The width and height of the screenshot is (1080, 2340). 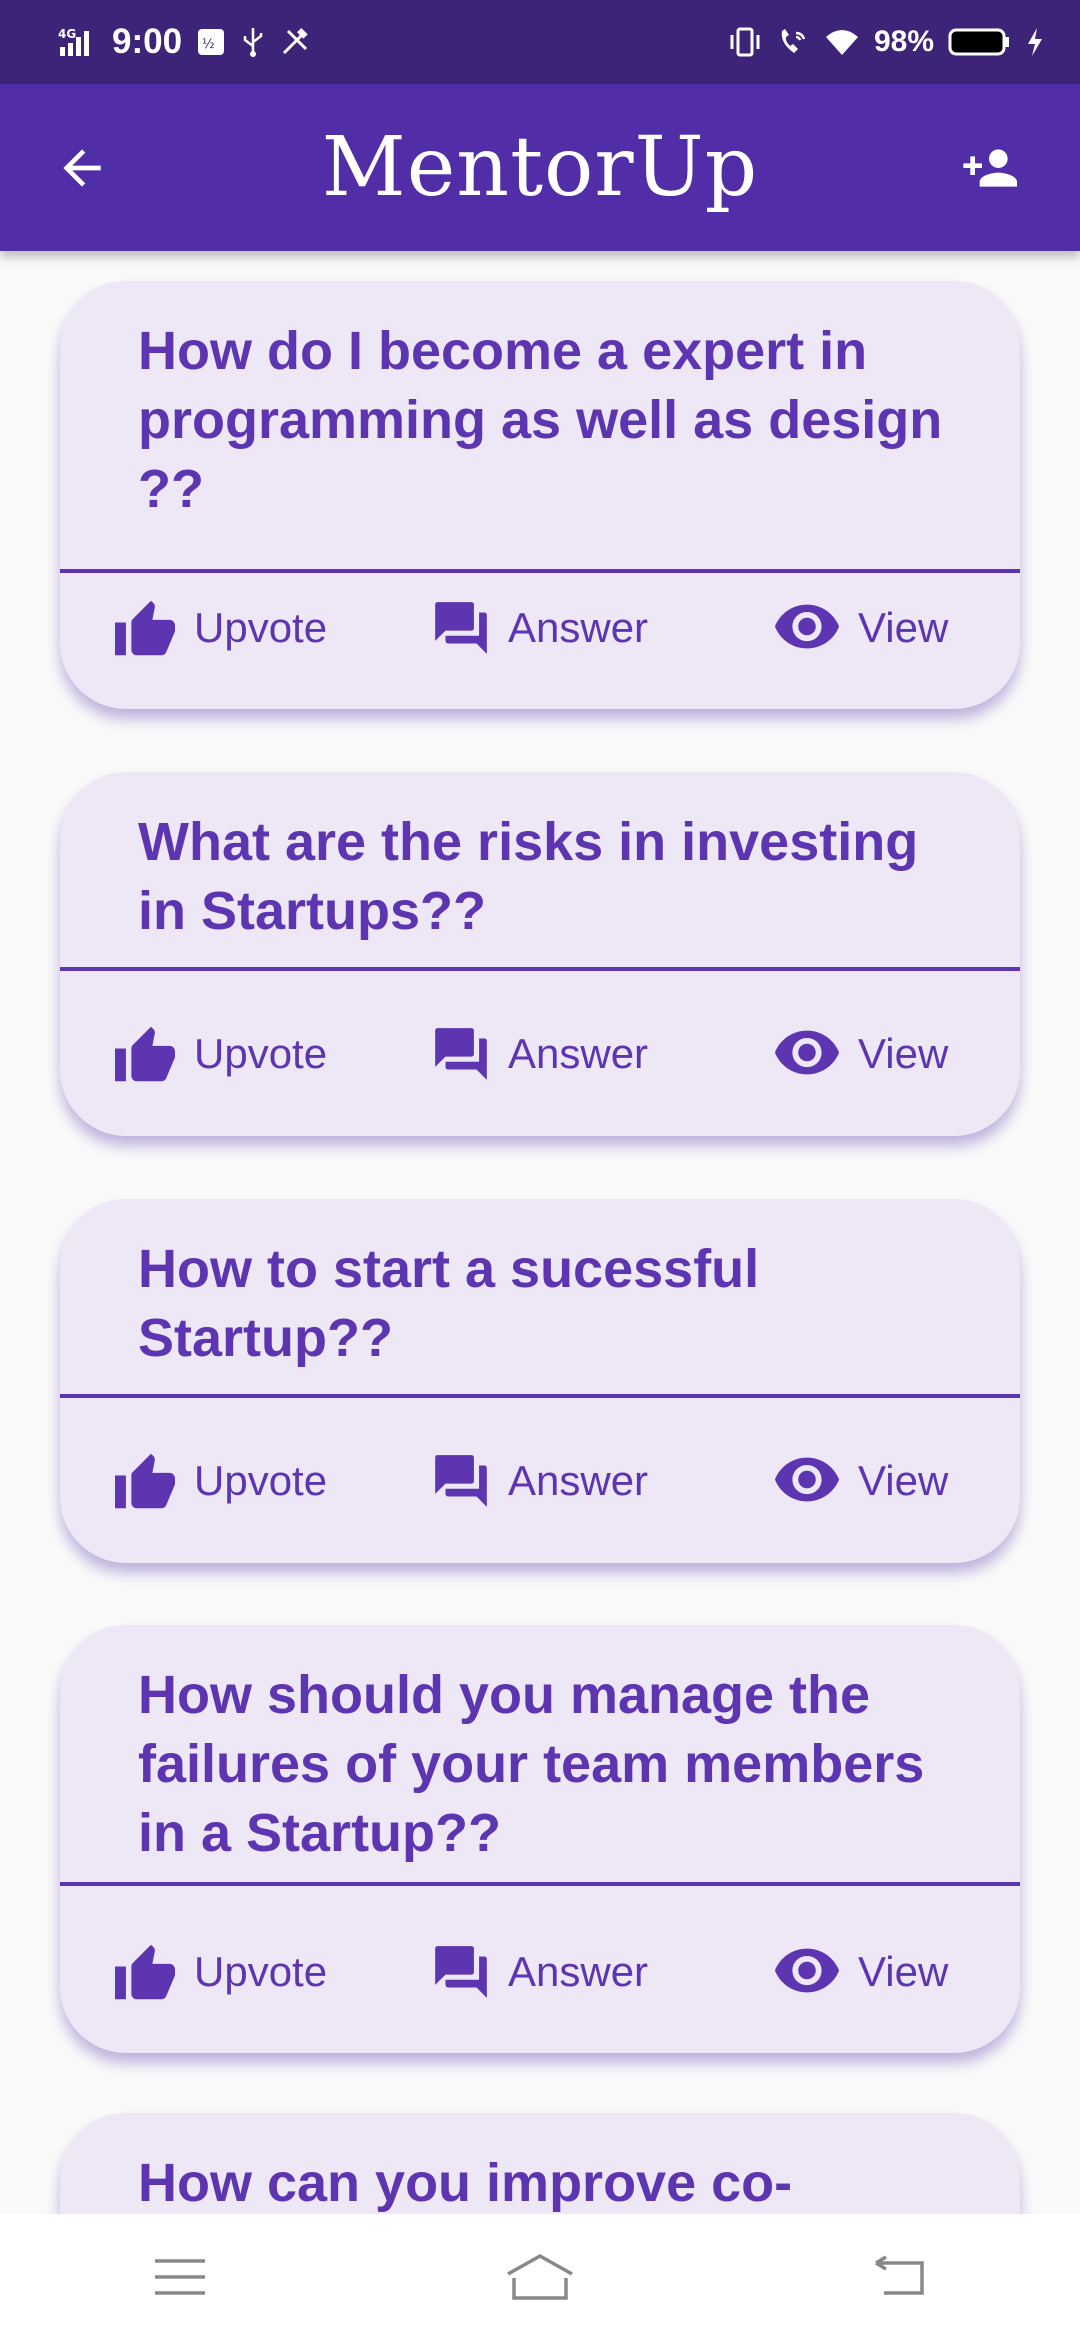 I want to click on system-nav-bar, so click(x=540, y=2277).